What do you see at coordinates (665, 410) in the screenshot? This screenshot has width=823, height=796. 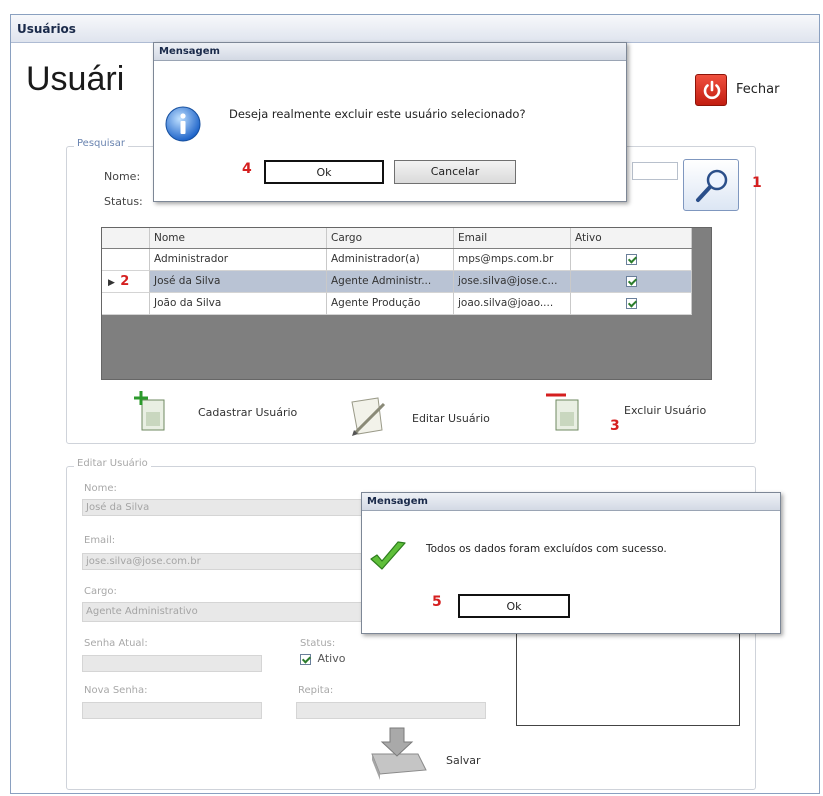 I see `delete-user-label: Excluir Usuário` at bounding box center [665, 410].